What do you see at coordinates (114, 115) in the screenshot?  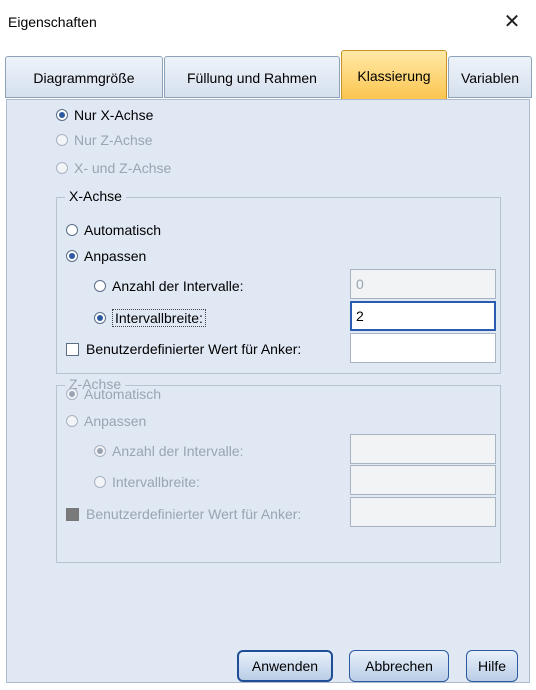 I see `radio-nur-x-achse-label: Nur X-Achse` at bounding box center [114, 115].